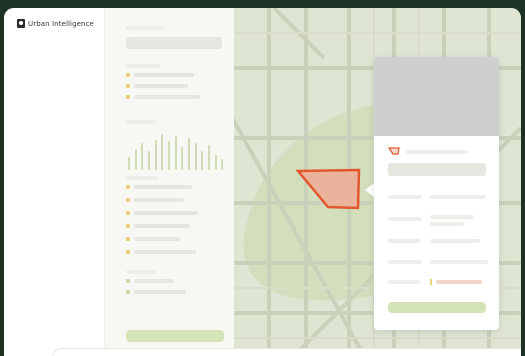  Describe the element at coordinates (431, 282) in the screenshot. I see `status-marker` at that location.